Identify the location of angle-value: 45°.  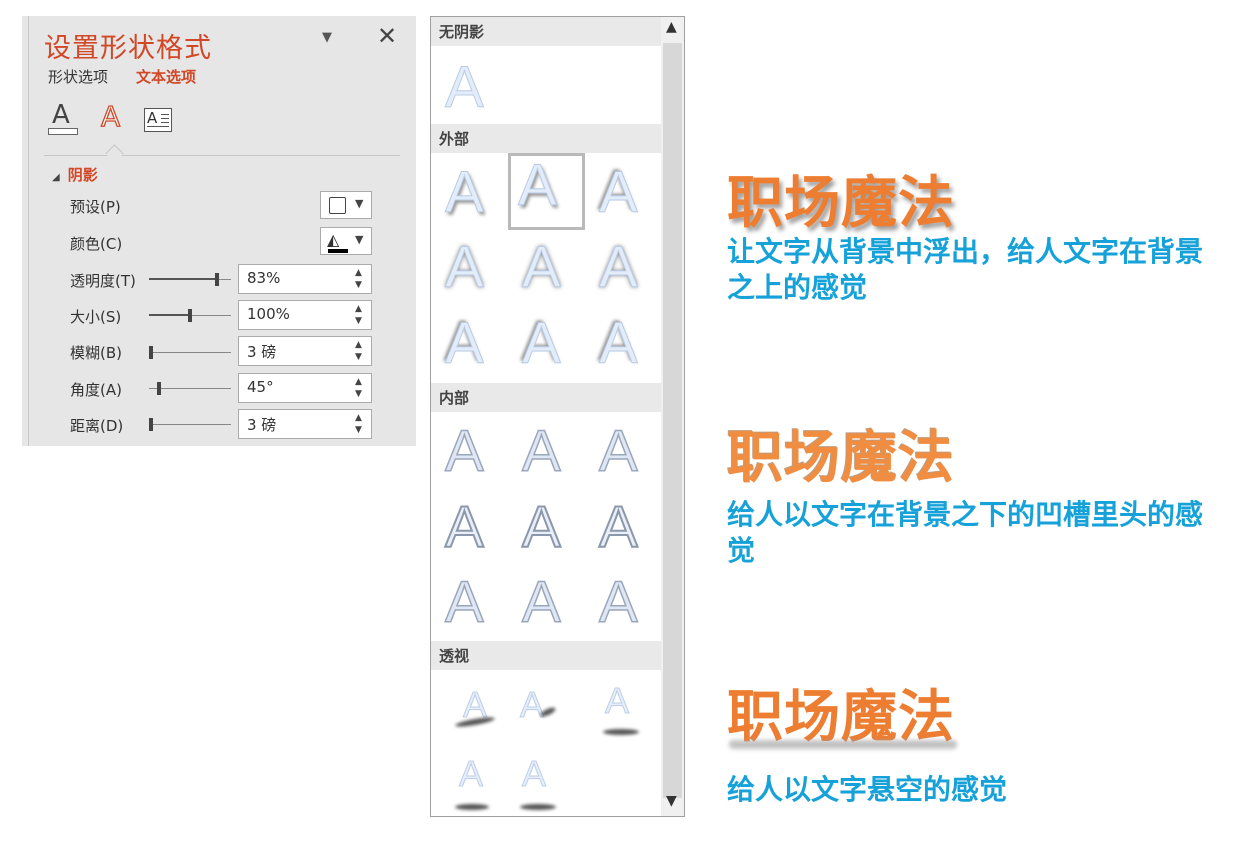
(260, 387).